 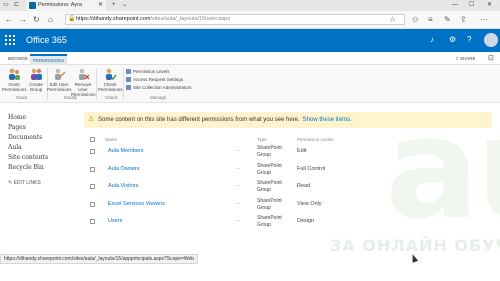 I want to click on notes-icon: ✎, so click(x=447, y=19).